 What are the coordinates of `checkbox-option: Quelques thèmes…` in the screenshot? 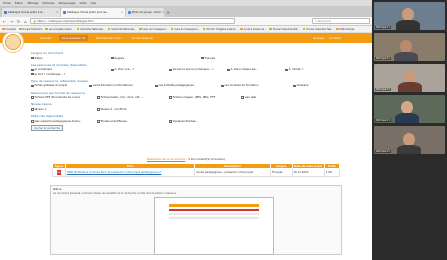 It's located at (205, 121).